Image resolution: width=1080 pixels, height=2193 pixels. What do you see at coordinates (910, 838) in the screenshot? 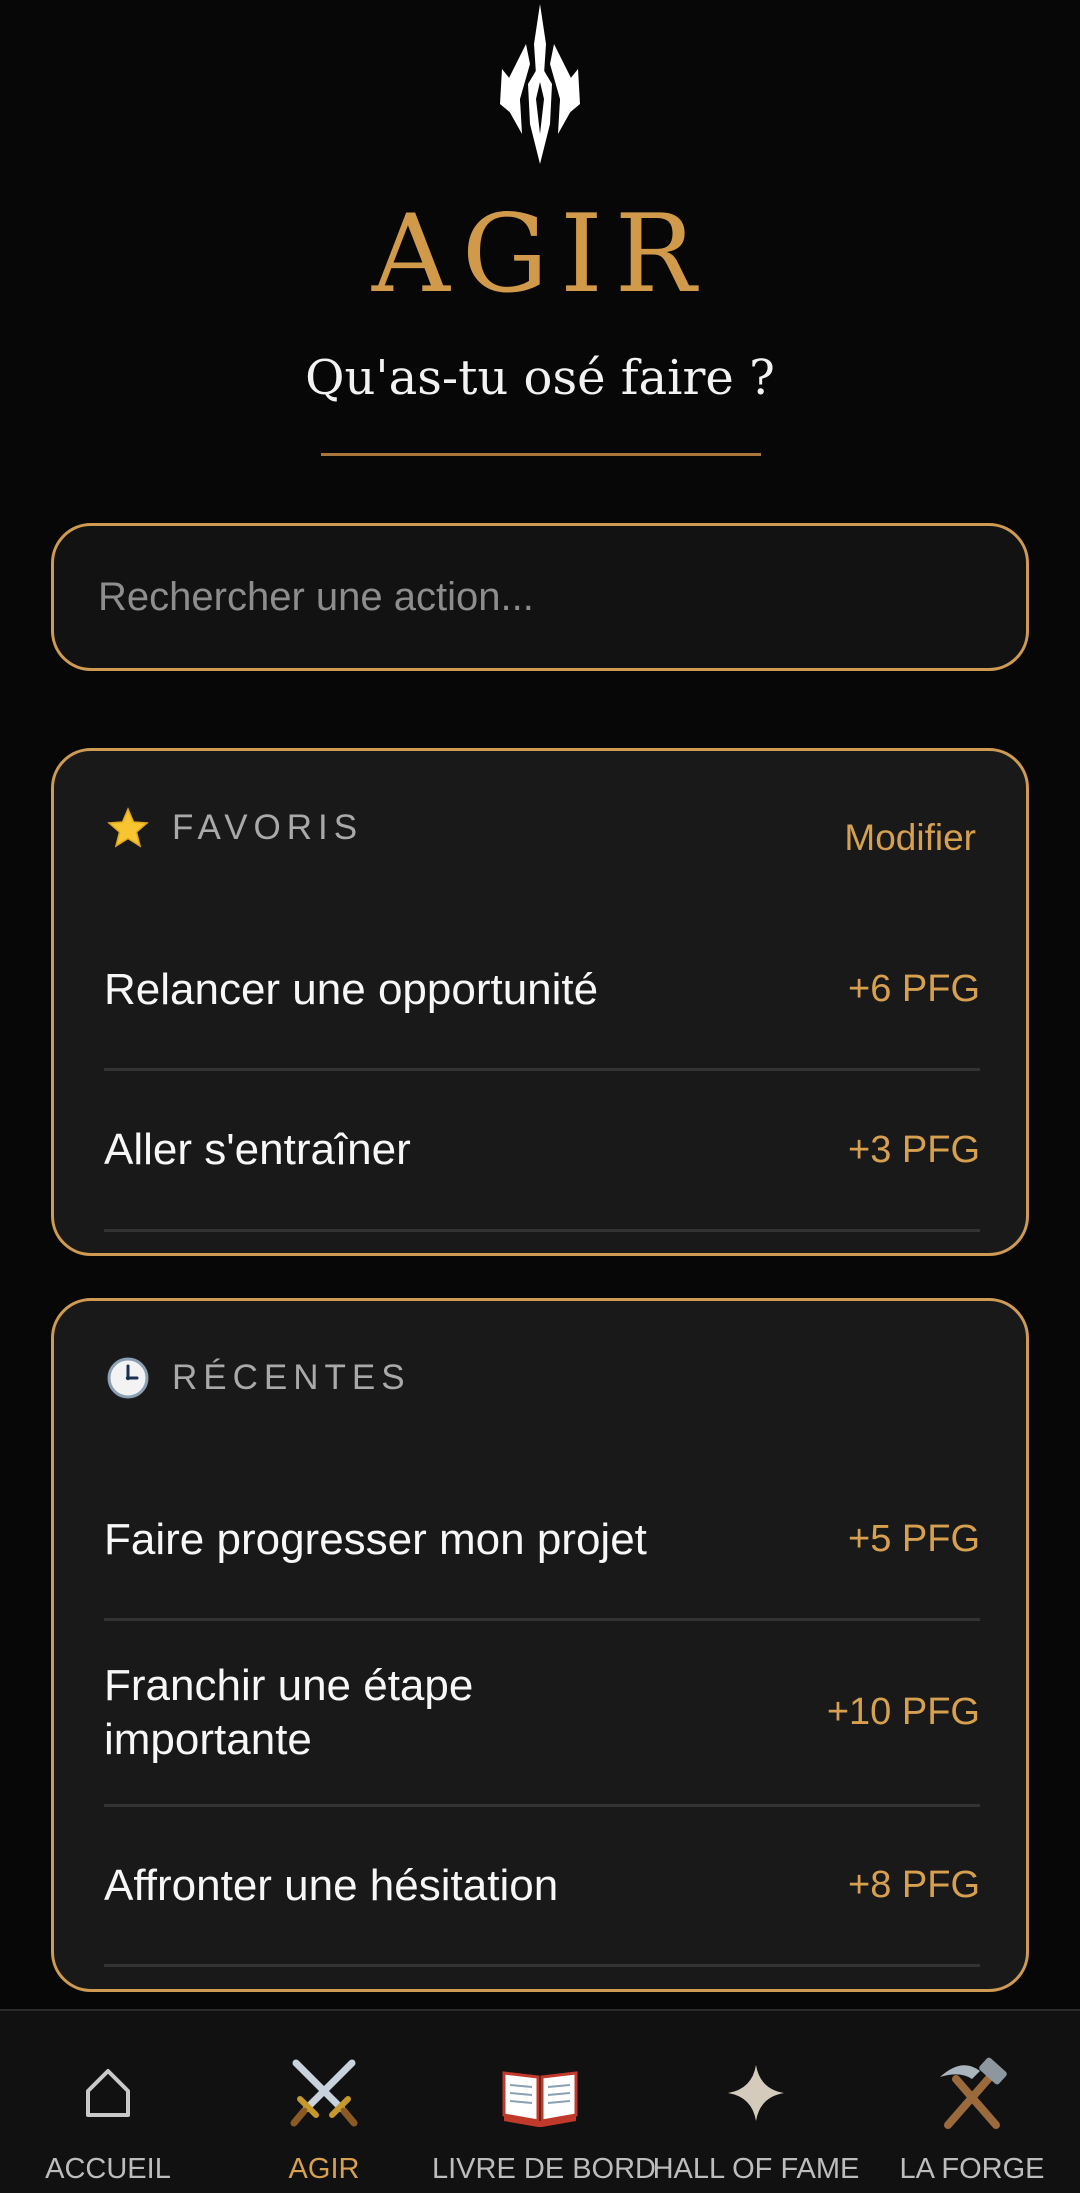
I see `edit-favorites-button: Modifier` at bounding box center [910, 838].